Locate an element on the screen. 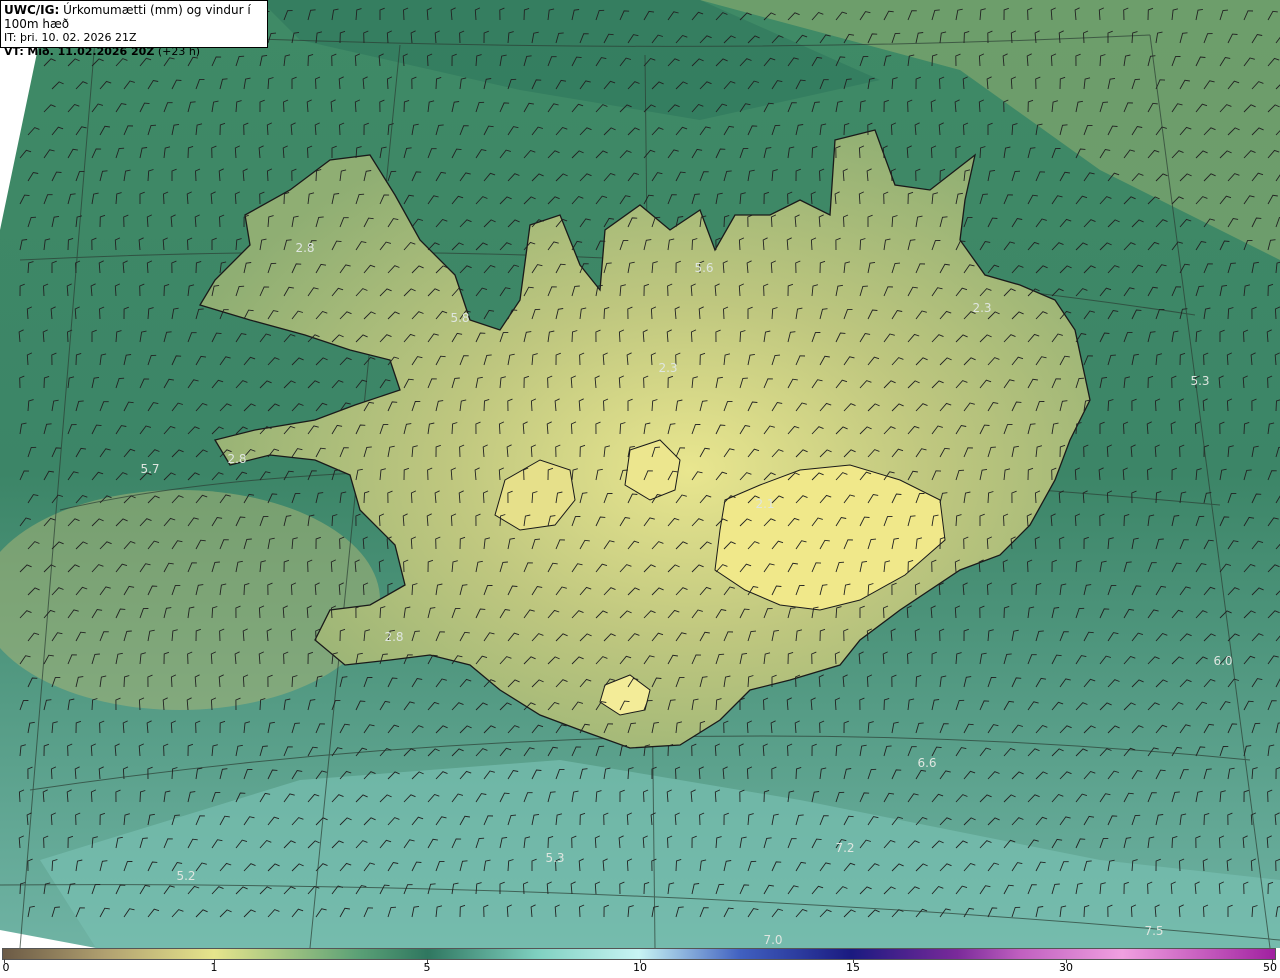 The width and height of the screenshot is (1280, 978). value-label-snaefellsnes: 2.8 is located at coordinates (237, 459).